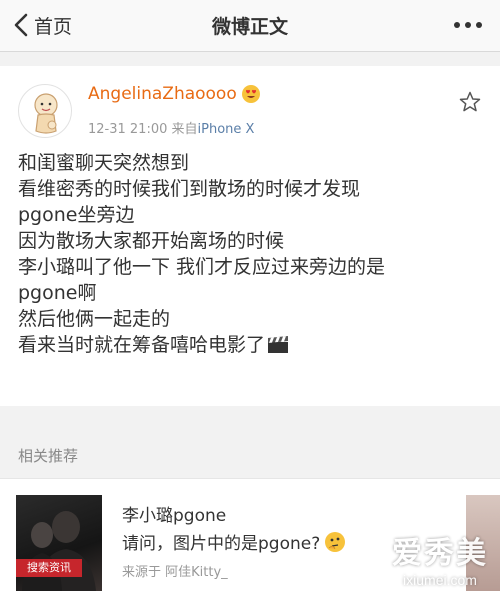  Describe the element at coordinates (440, 580) in the screenshot. I see `watermark-domain: ixiumei.com` at that location.